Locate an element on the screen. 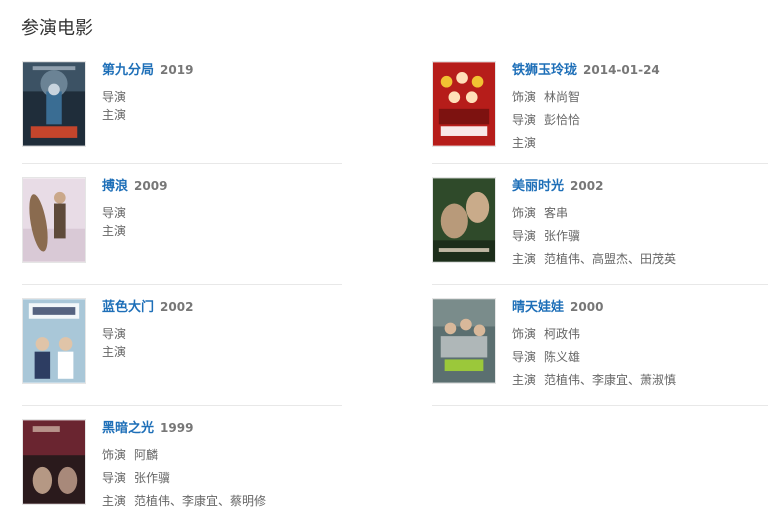 The image size is (769, 521). role-names: 陈义雄 is located at coordinates (562, 357).